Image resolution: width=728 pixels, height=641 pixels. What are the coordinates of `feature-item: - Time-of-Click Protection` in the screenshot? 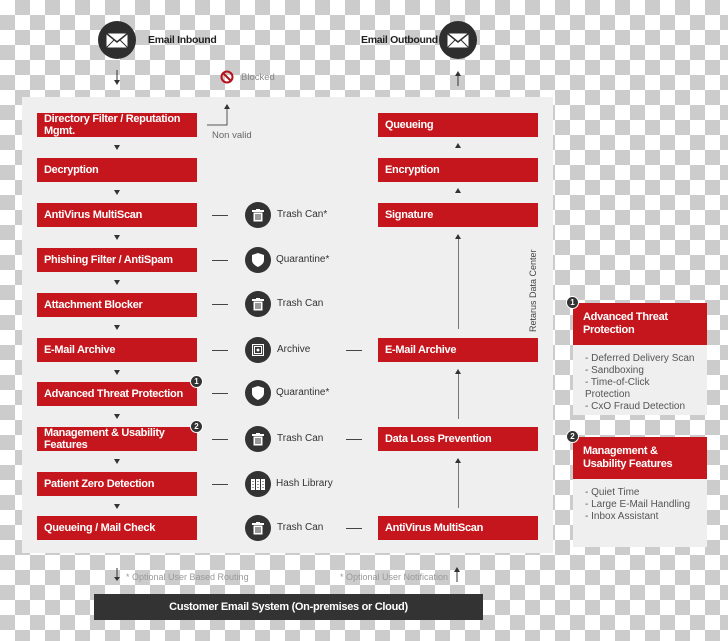 It's located at (617, 388).